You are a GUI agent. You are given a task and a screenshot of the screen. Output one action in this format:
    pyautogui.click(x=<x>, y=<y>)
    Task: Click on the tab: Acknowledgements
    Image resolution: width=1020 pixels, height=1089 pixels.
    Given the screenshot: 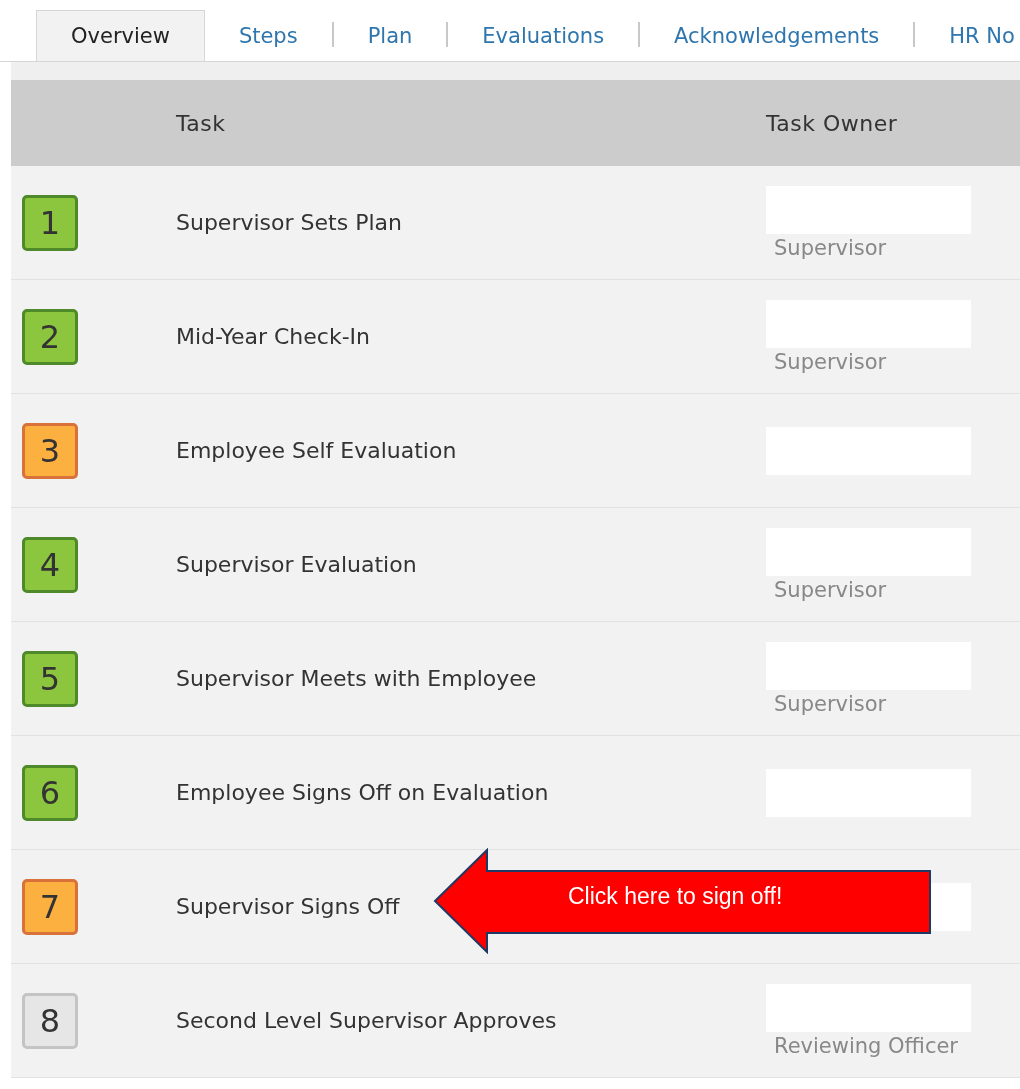 What is the action you would take?
    pyautogui.click(x=777, y=35)
    